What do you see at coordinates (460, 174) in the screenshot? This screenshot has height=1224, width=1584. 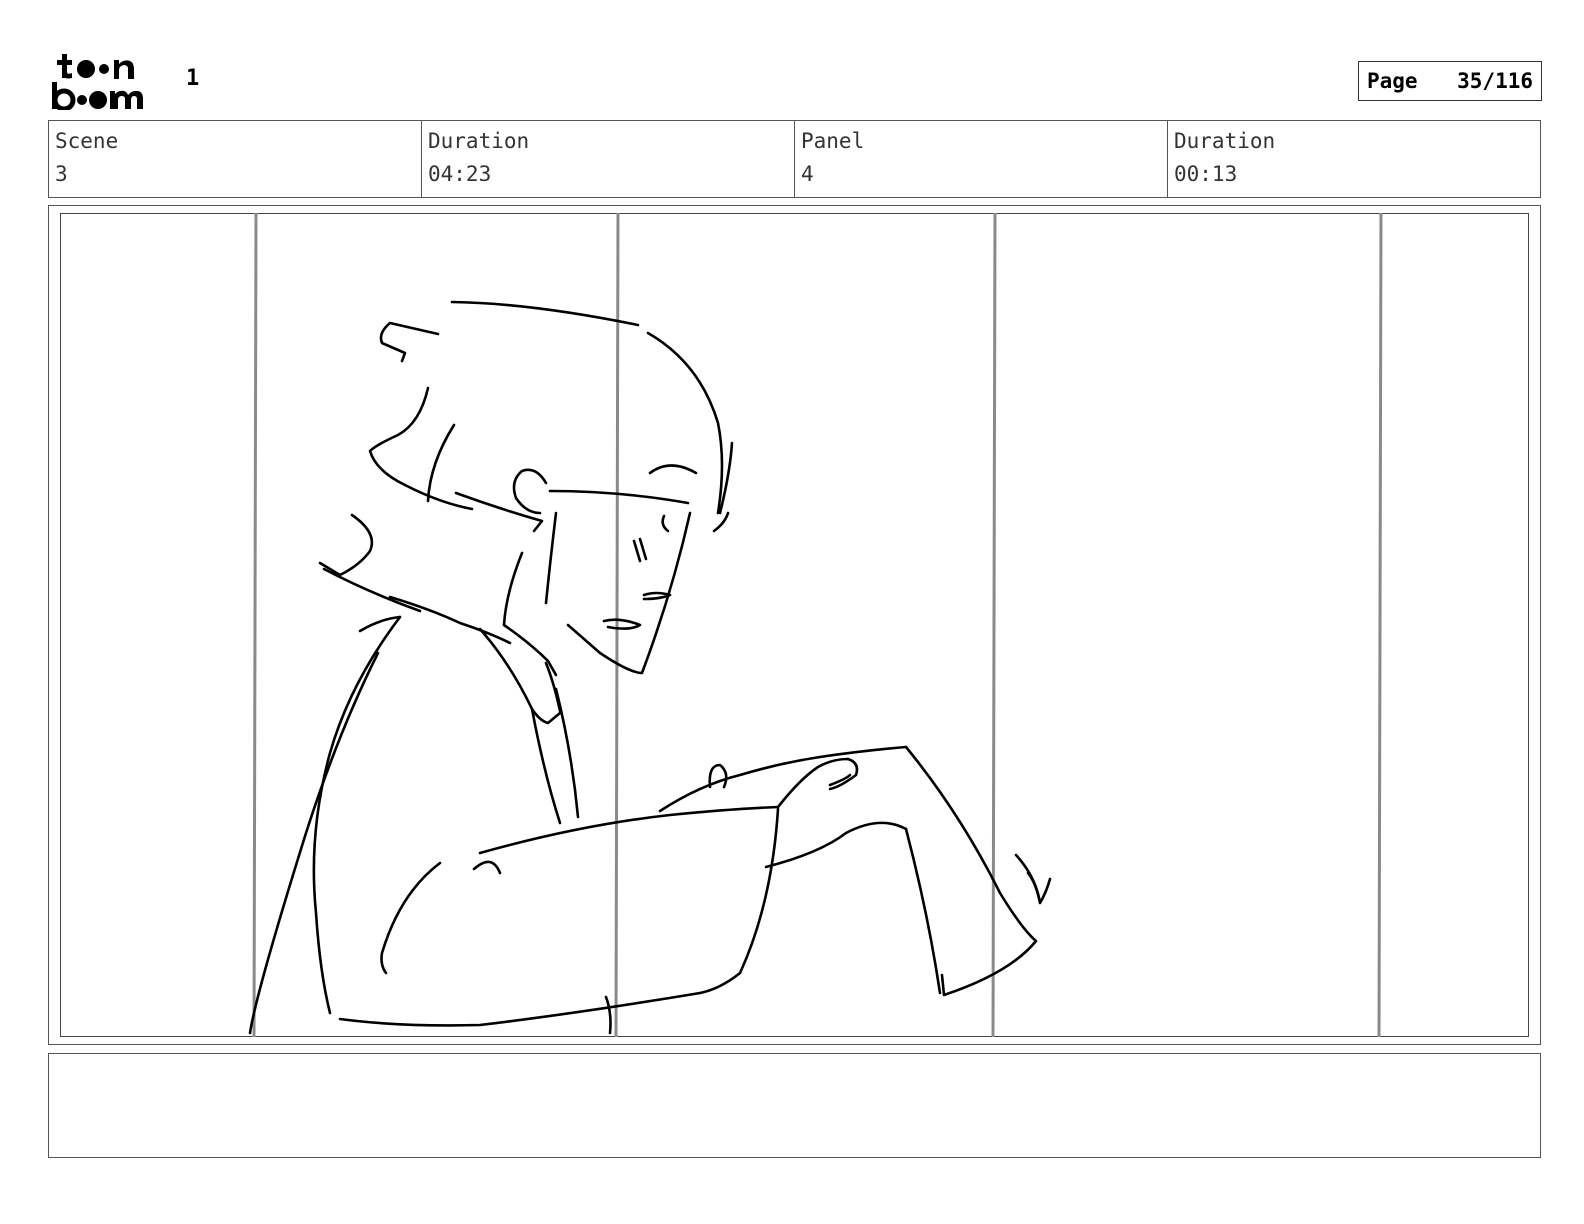 I see `scene-duration-value: 04:23` at bounding box center [460, 174].